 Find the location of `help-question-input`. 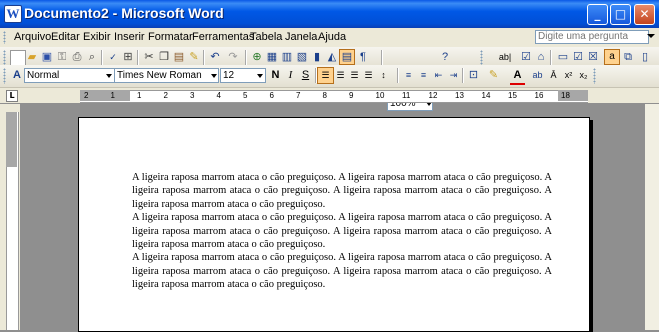

help-question-input is located at coordinates (592, 37).